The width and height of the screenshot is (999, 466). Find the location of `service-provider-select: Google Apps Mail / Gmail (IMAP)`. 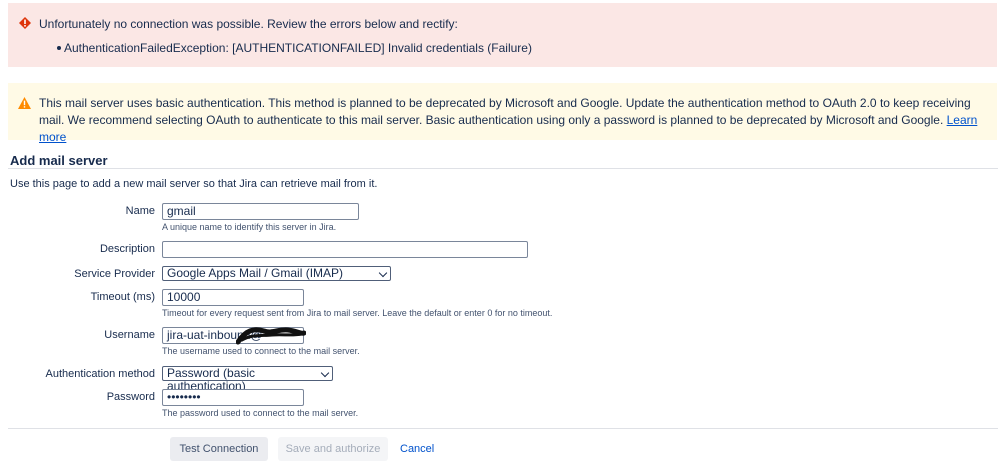

service-provider-select: Google Apps Mail / Gmail (IMAP) is located at coordinates (276, 273).